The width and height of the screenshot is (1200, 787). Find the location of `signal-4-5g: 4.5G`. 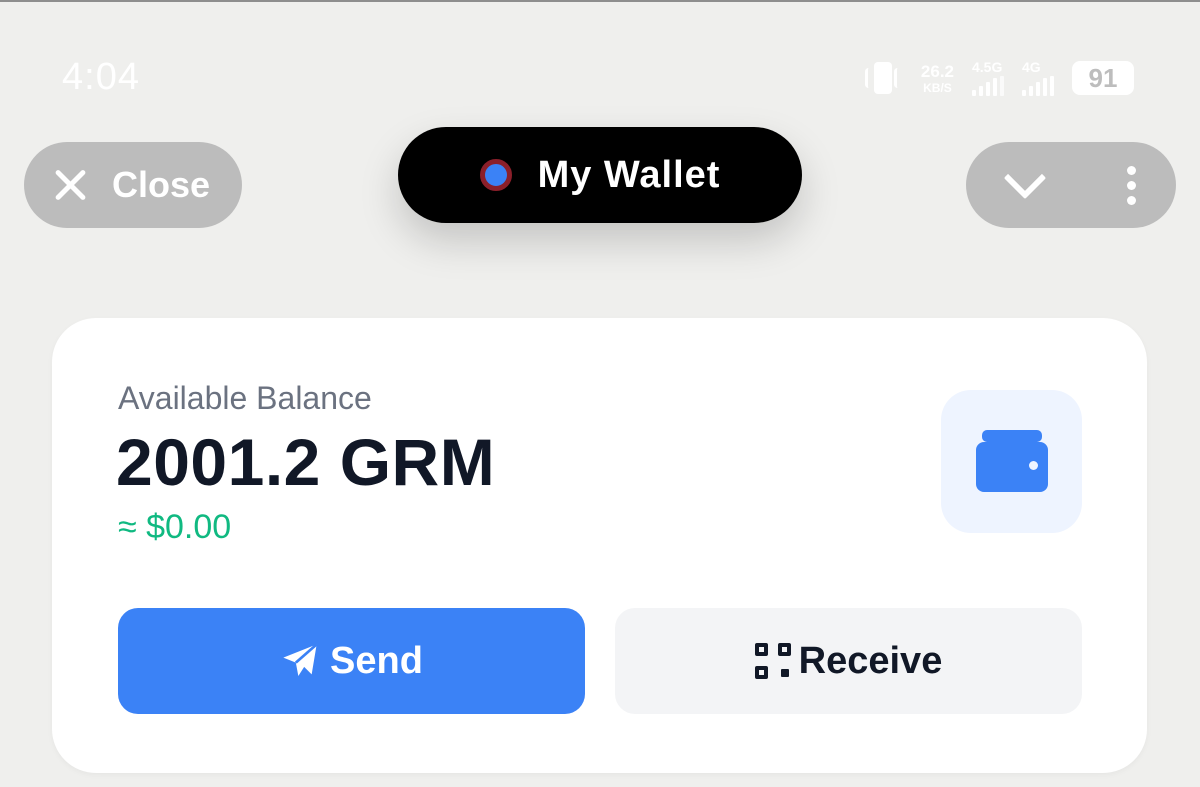

signal-4-5g: 4.5G is located at coordinates (988, 78).